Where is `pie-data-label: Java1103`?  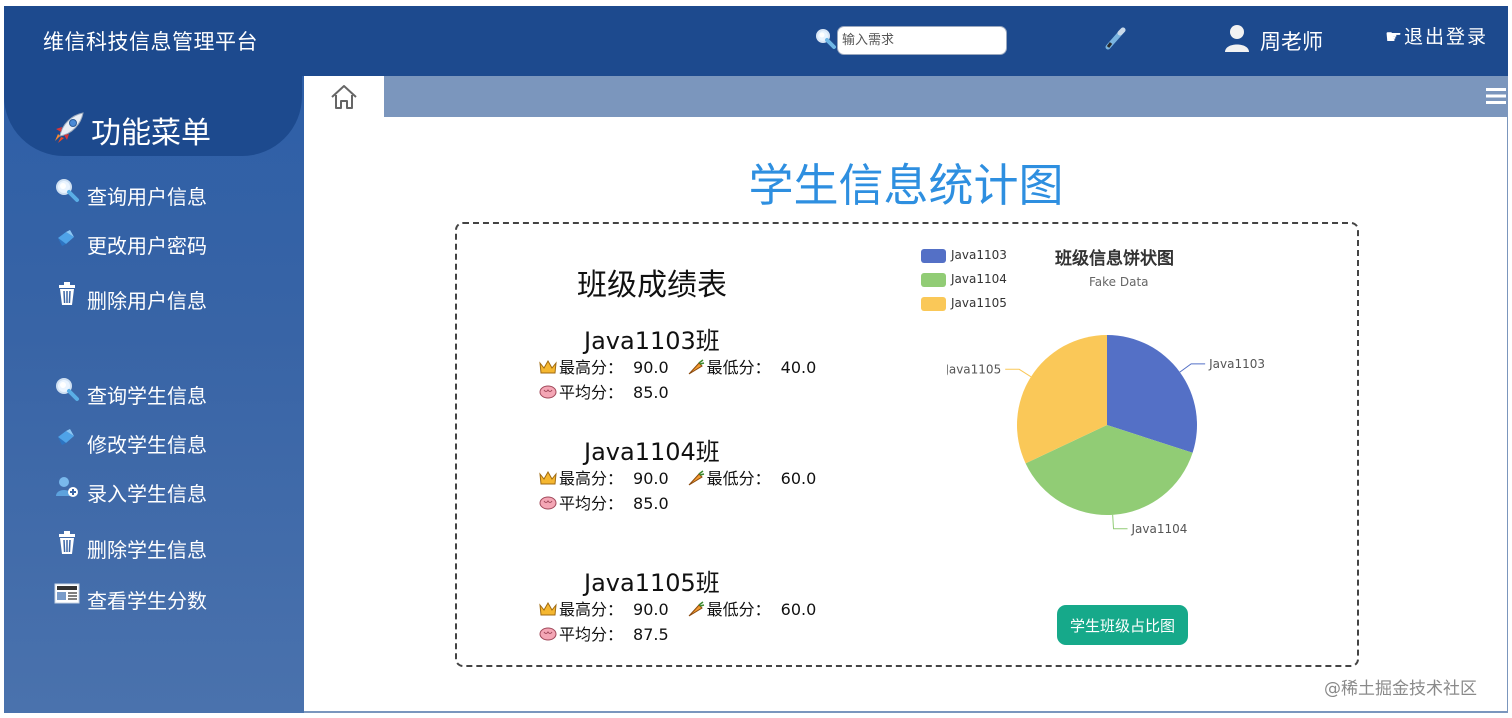 pie-data-label: Java1103 is located at coordinates (1236, 364).